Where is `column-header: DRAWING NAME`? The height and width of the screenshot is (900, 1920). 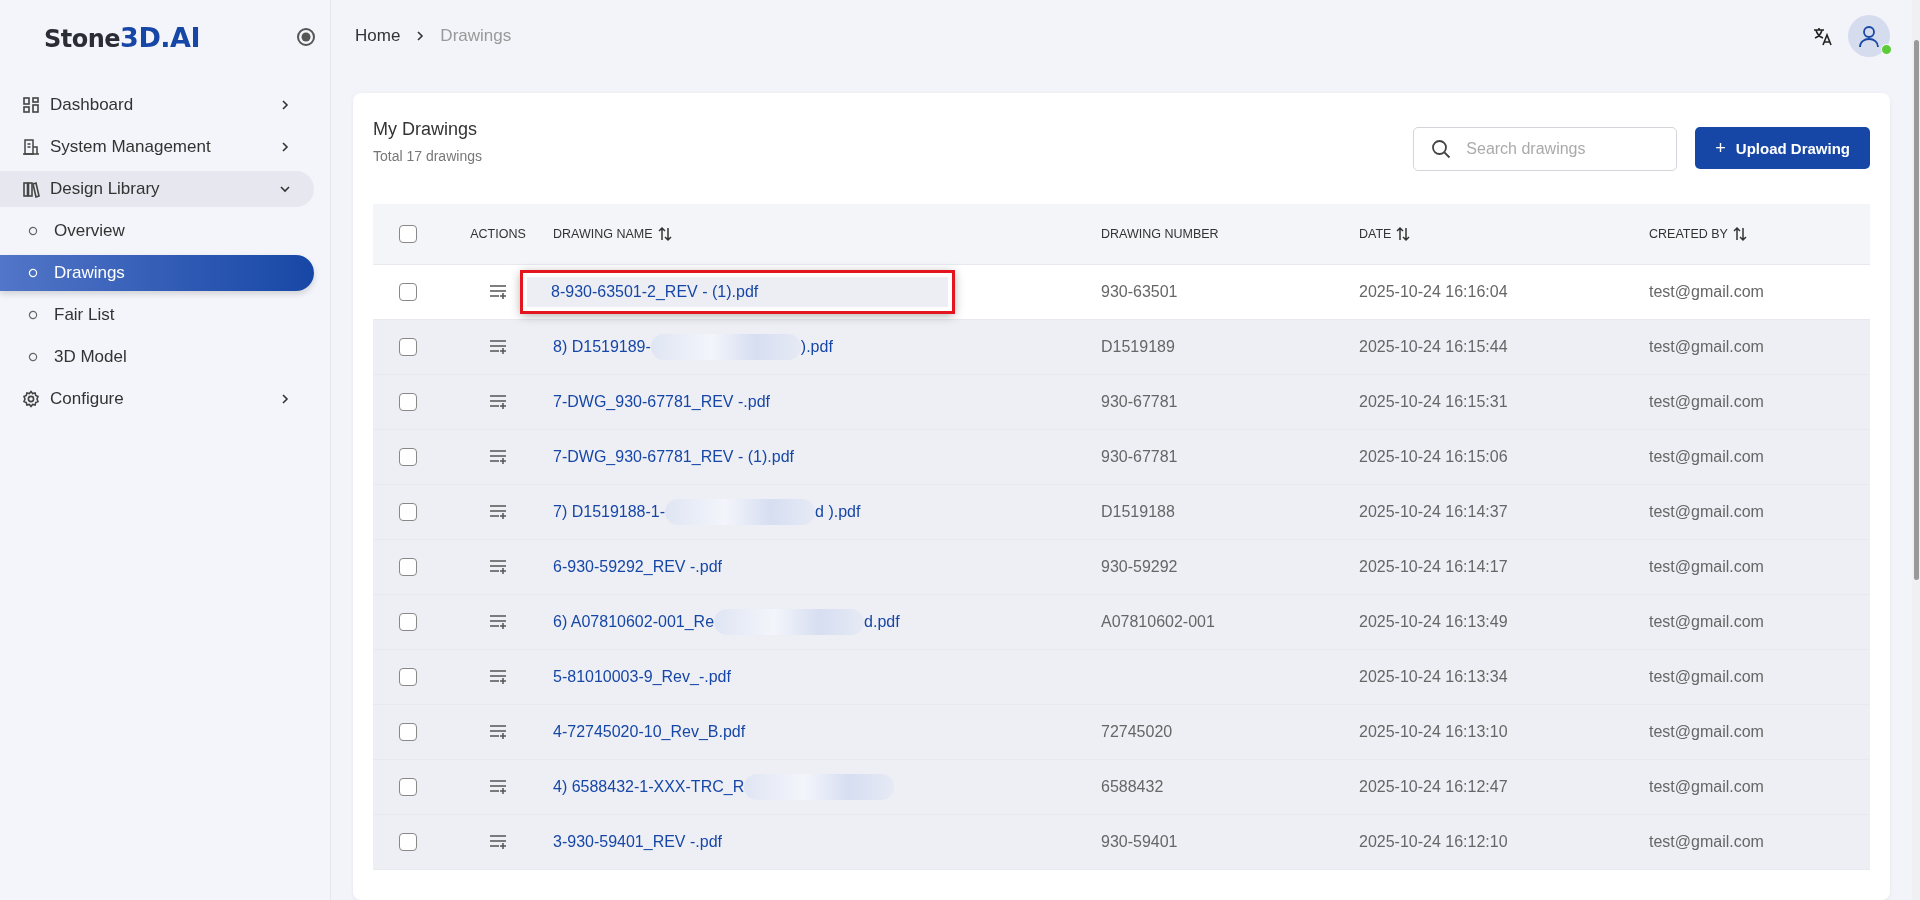 column-header: DRAWING NAME is located at coordinates (603, 234).